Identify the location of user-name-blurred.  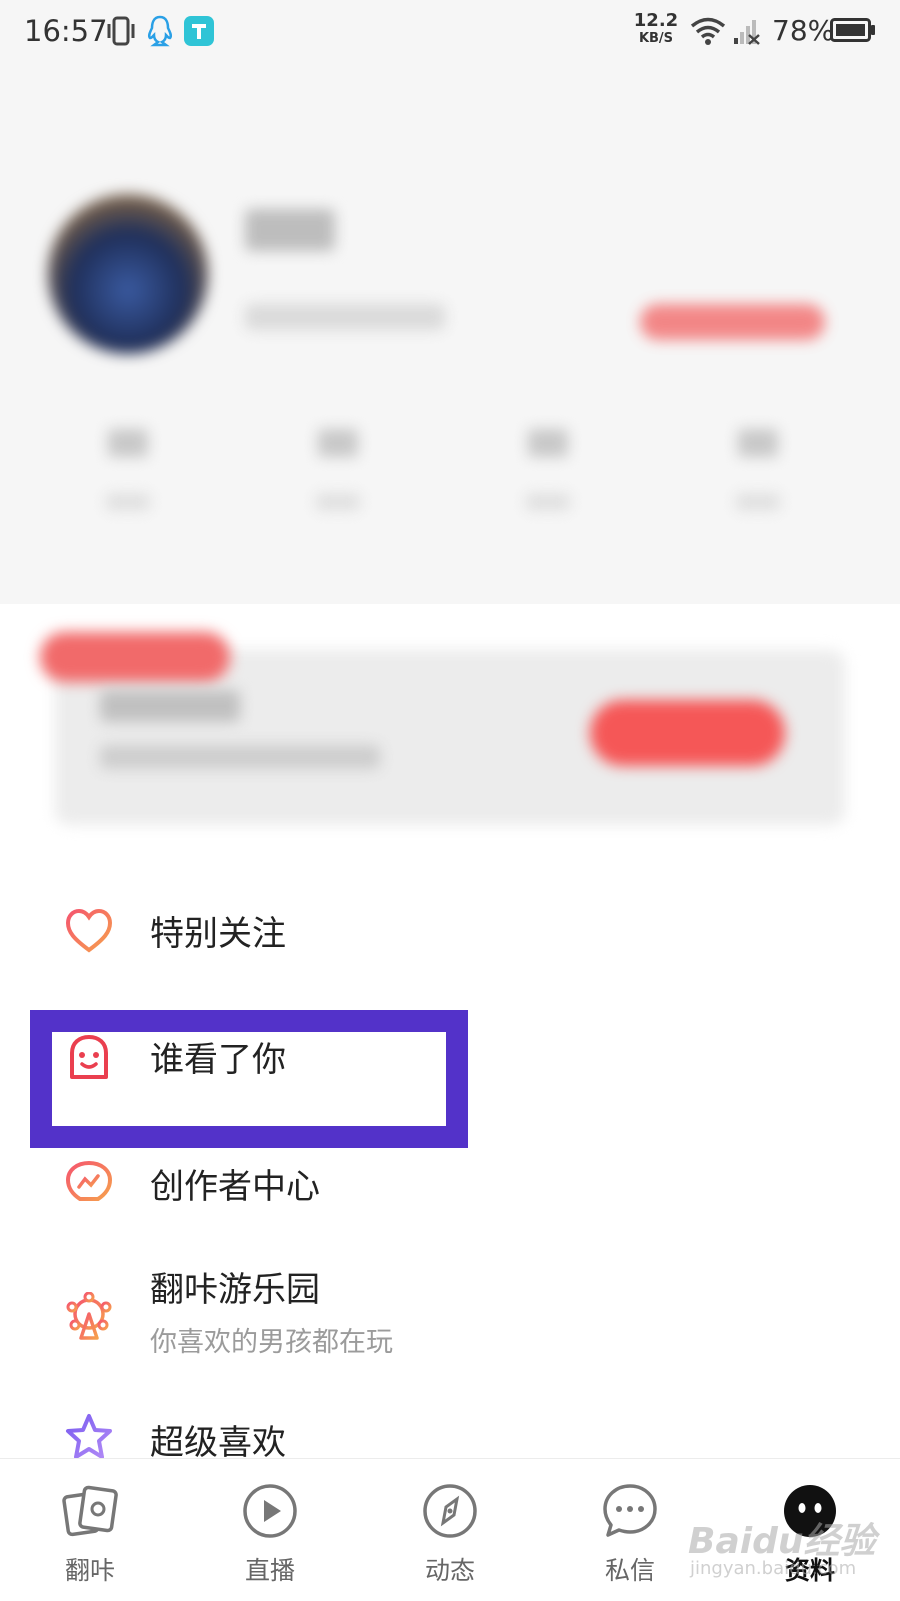
(290, 230).